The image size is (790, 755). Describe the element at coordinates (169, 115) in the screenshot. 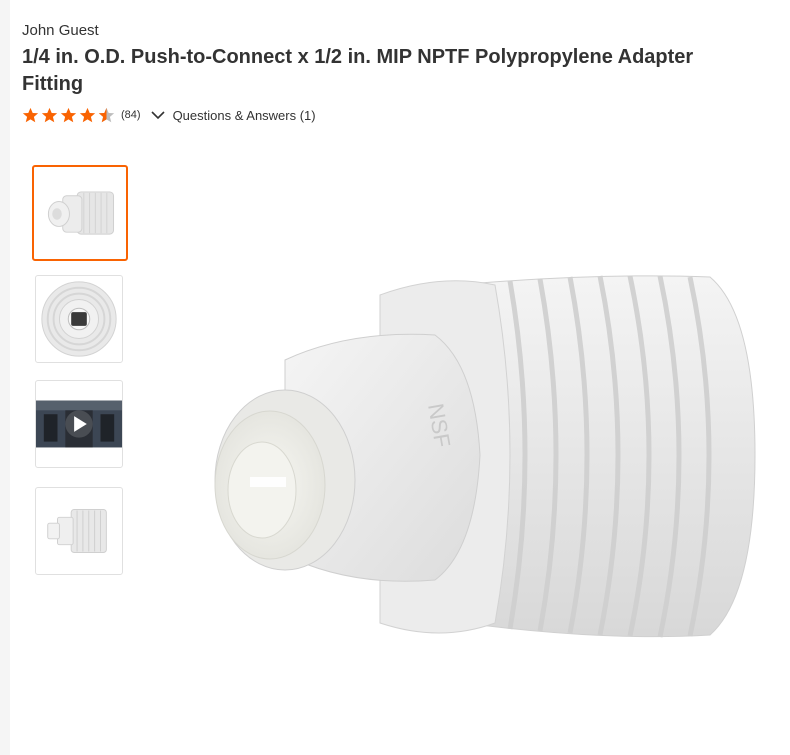

I see `rating-row: (84) Questions & Answers (1)` at that location.